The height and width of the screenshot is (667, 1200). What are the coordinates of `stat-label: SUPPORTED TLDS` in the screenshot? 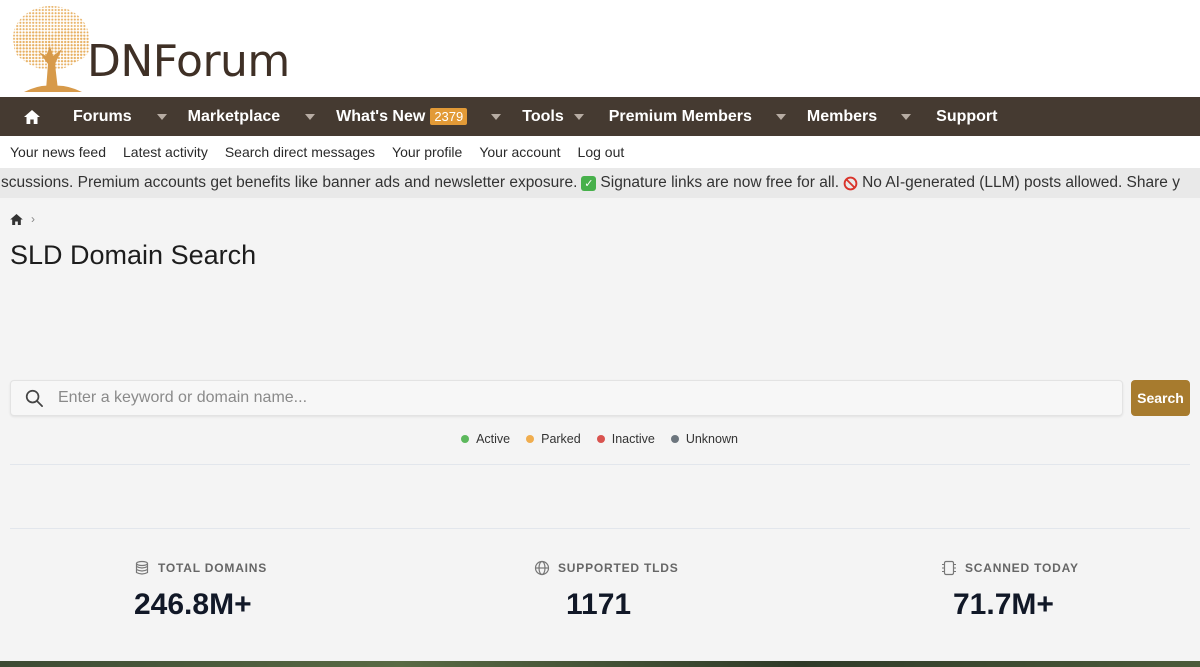 It's located at (618, 568).